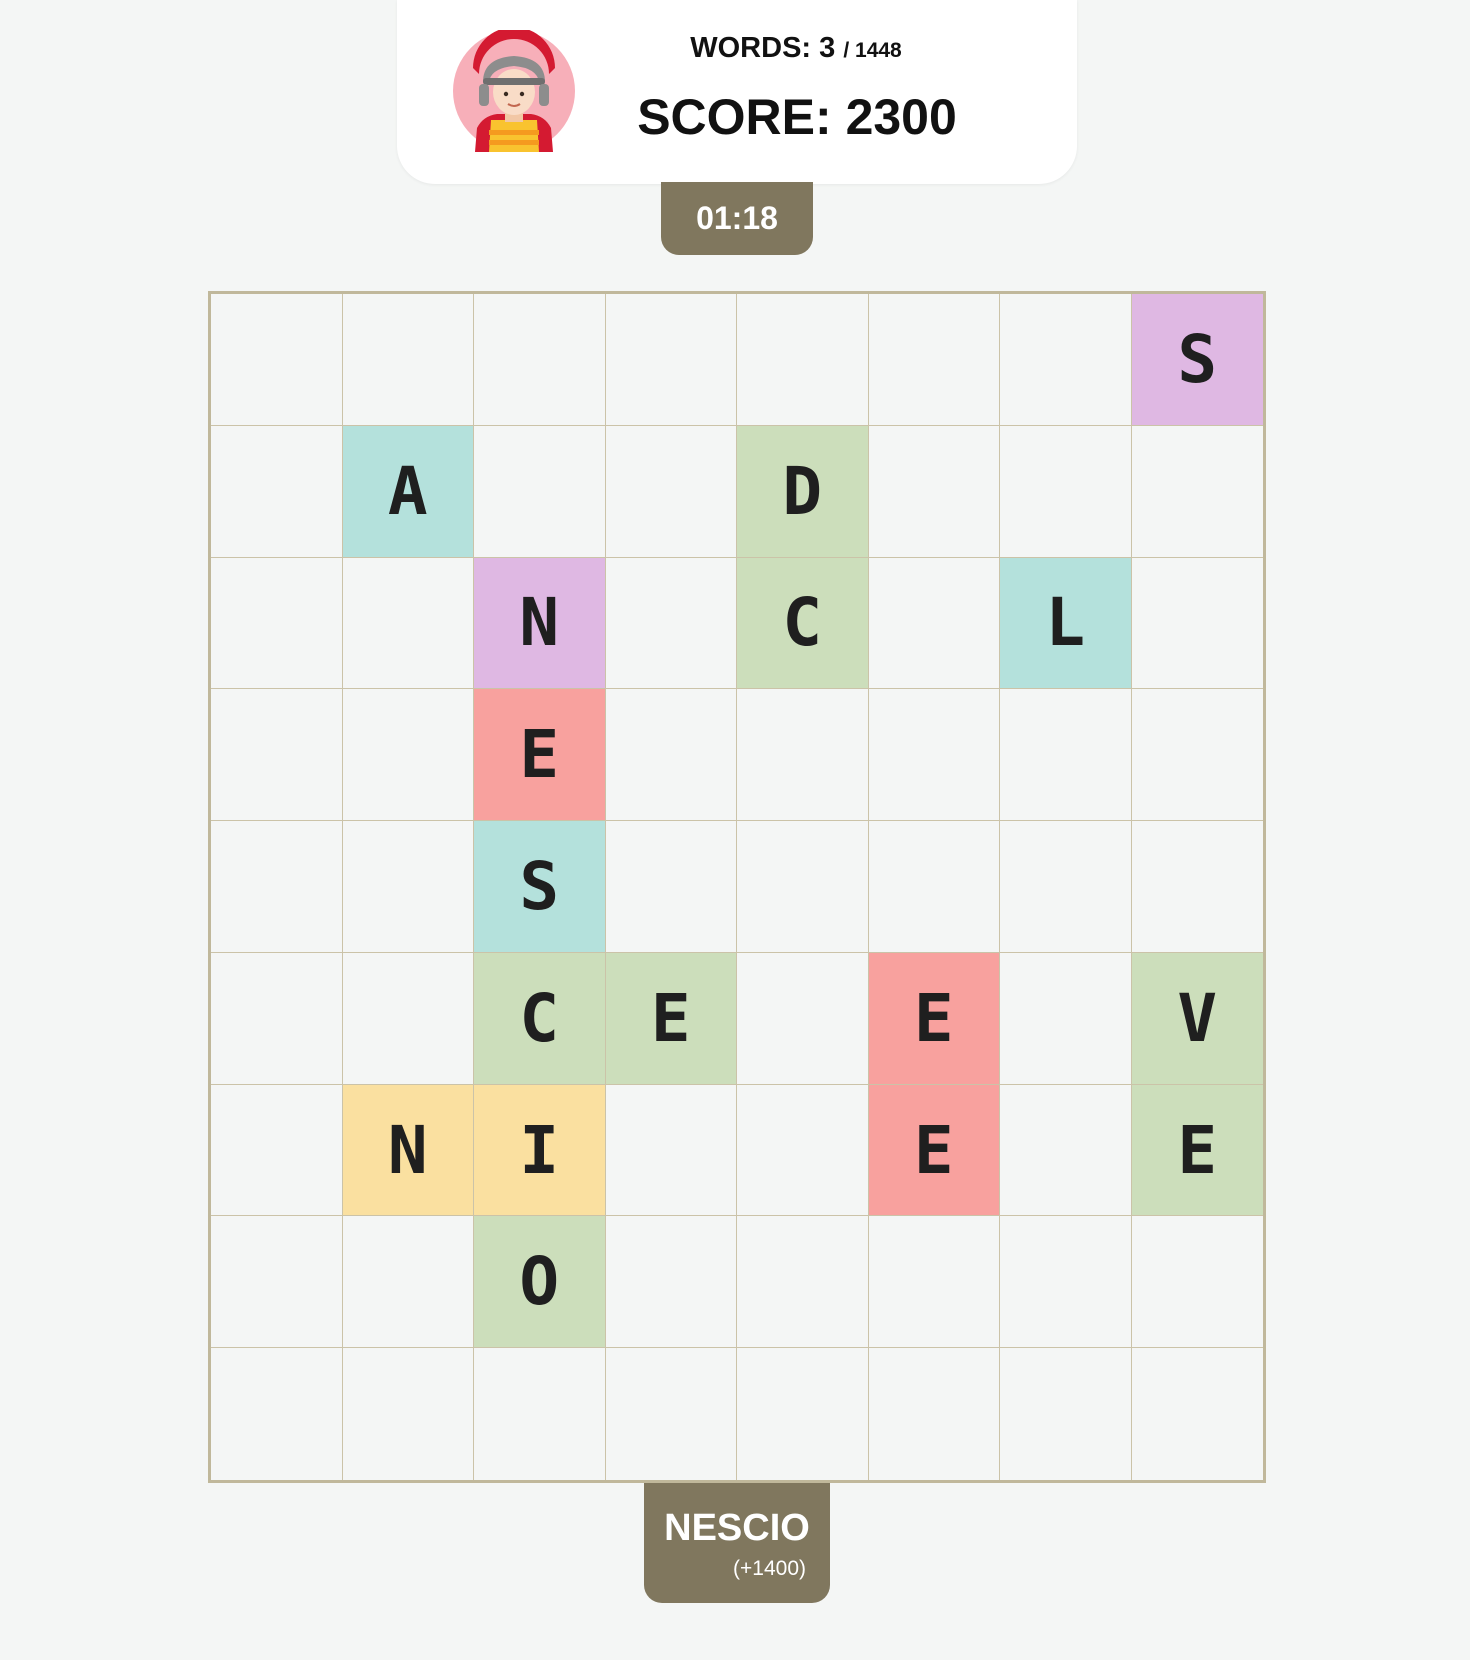 The height and width of the screenshot is (1660, 1470). Describe the element at coordinates (803, 491) in the screenshot. I see `grid-cell-r1-c4: D` at that location.